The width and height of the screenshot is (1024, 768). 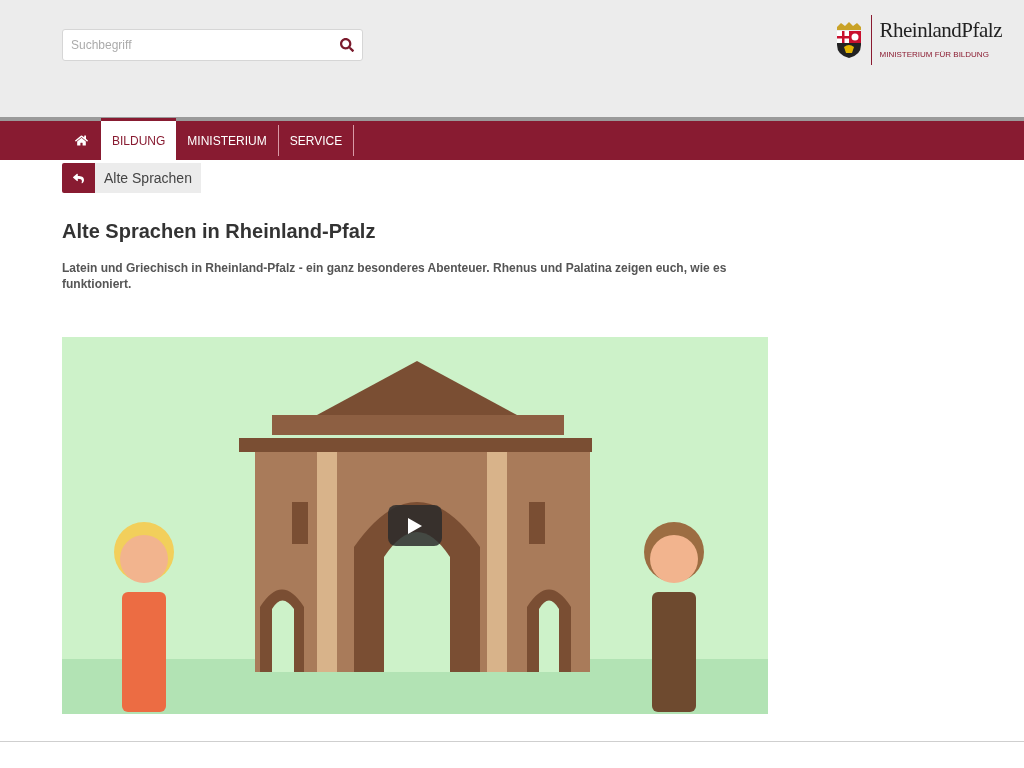 I want to click on search-field: Suchbegriff, so click(x=212, y=45).